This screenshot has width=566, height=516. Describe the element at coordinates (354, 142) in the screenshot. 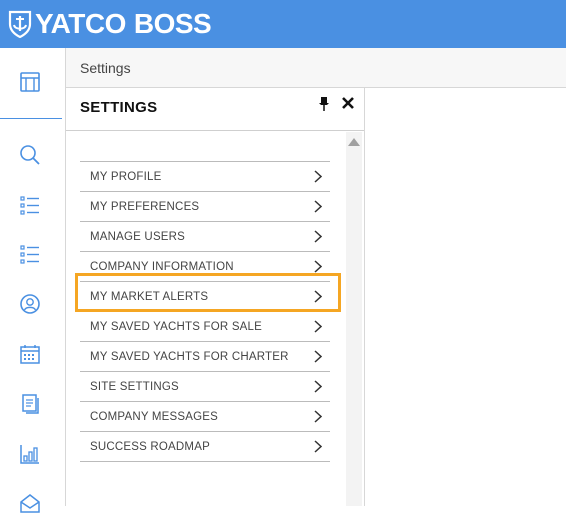

I see `scroll-up-arrow-icon` at that location.